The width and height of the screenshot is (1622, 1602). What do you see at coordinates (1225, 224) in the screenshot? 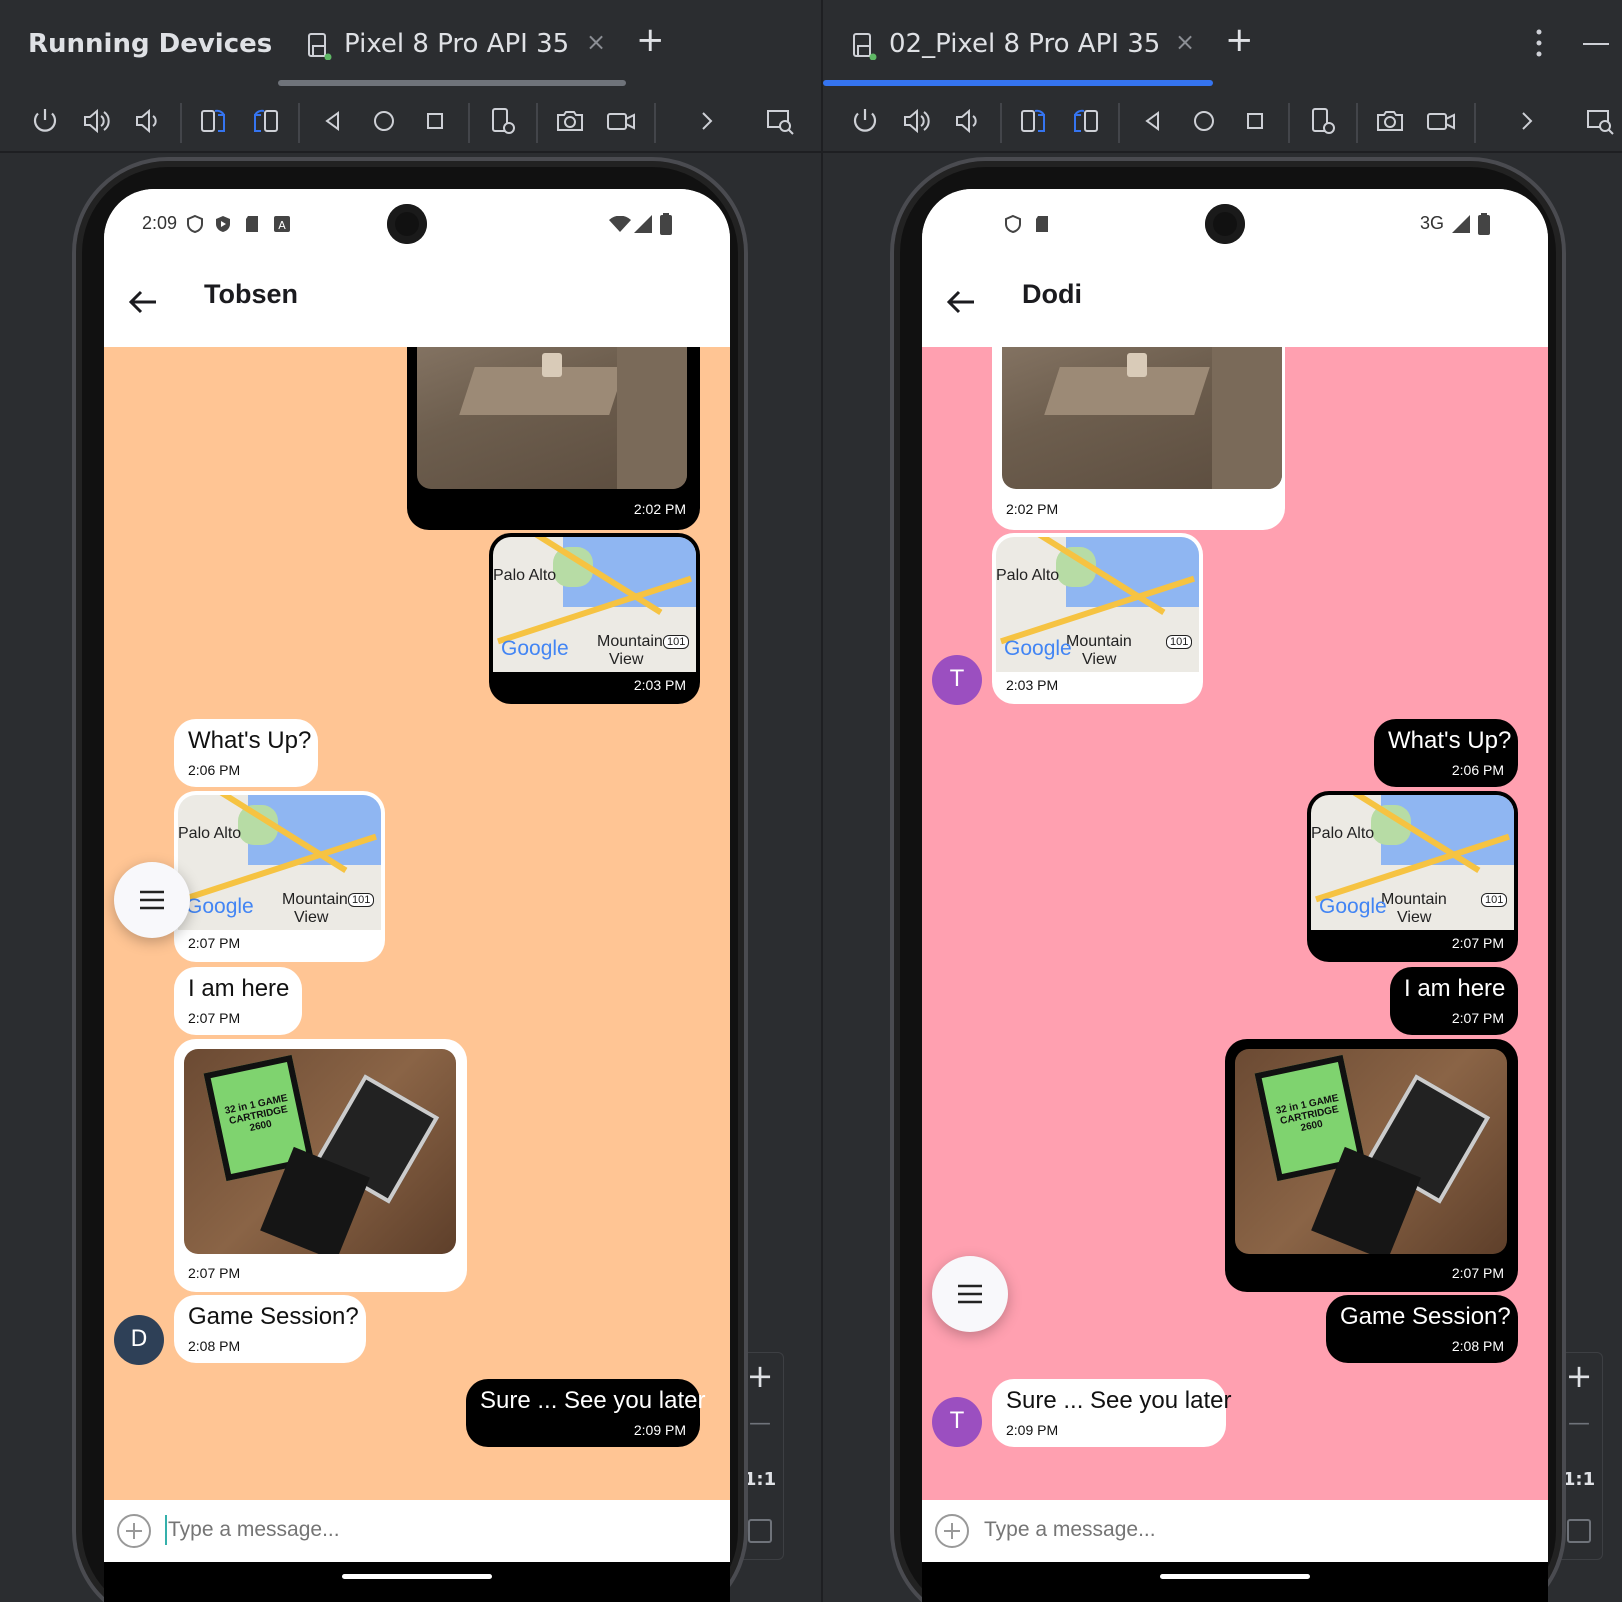
I see `camera-cutout` at bounding box center [1225, 224].